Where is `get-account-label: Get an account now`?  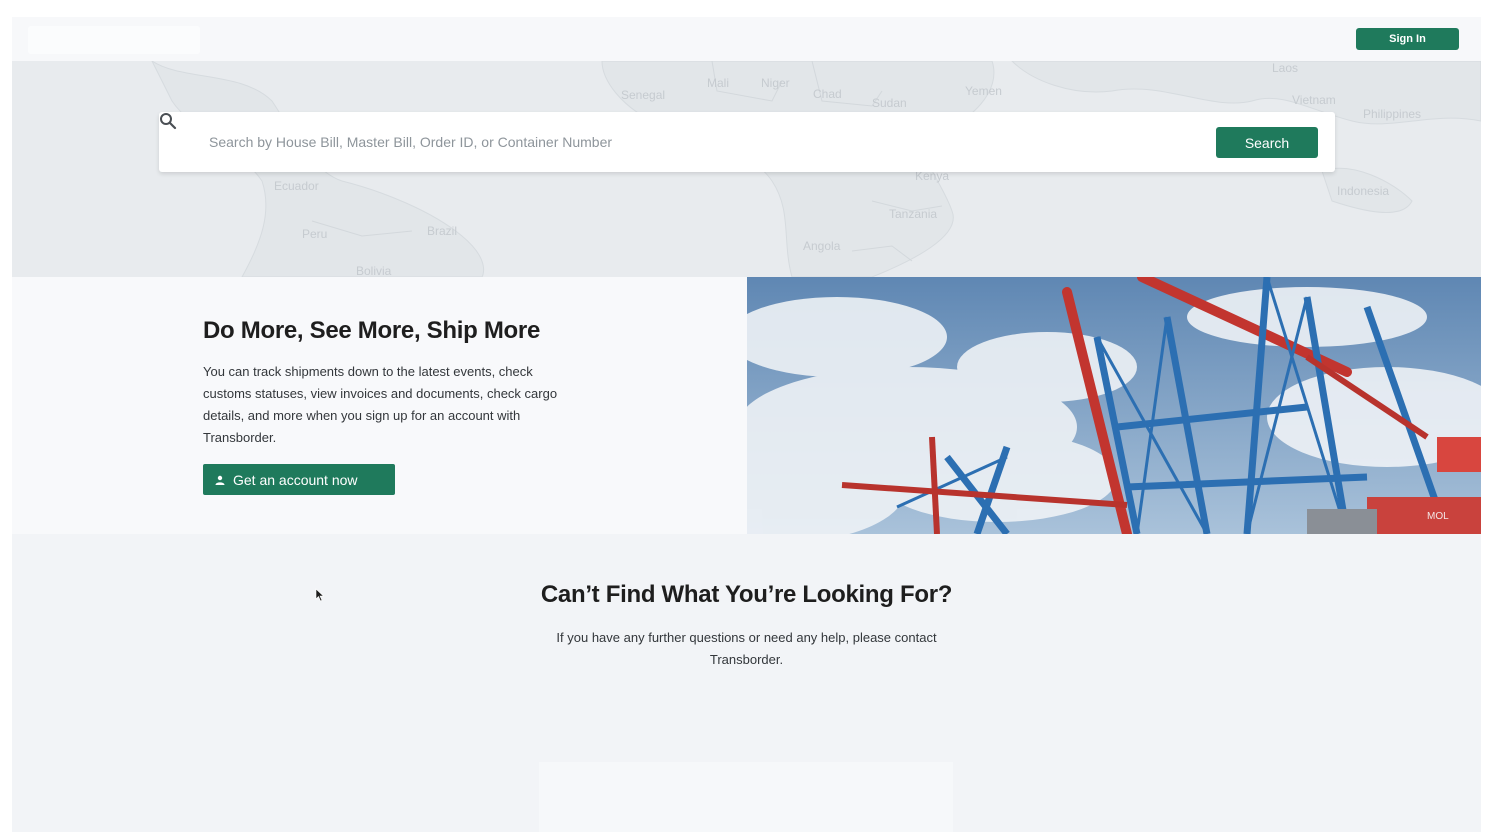 get-account-label: Get an account now is located at coordinates (295, 479).